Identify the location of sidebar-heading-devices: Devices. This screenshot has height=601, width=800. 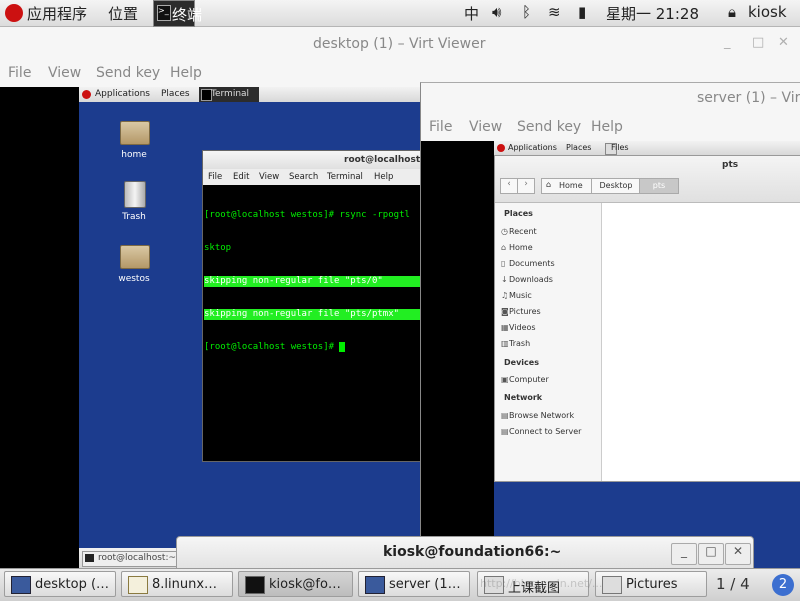
(521, 362).